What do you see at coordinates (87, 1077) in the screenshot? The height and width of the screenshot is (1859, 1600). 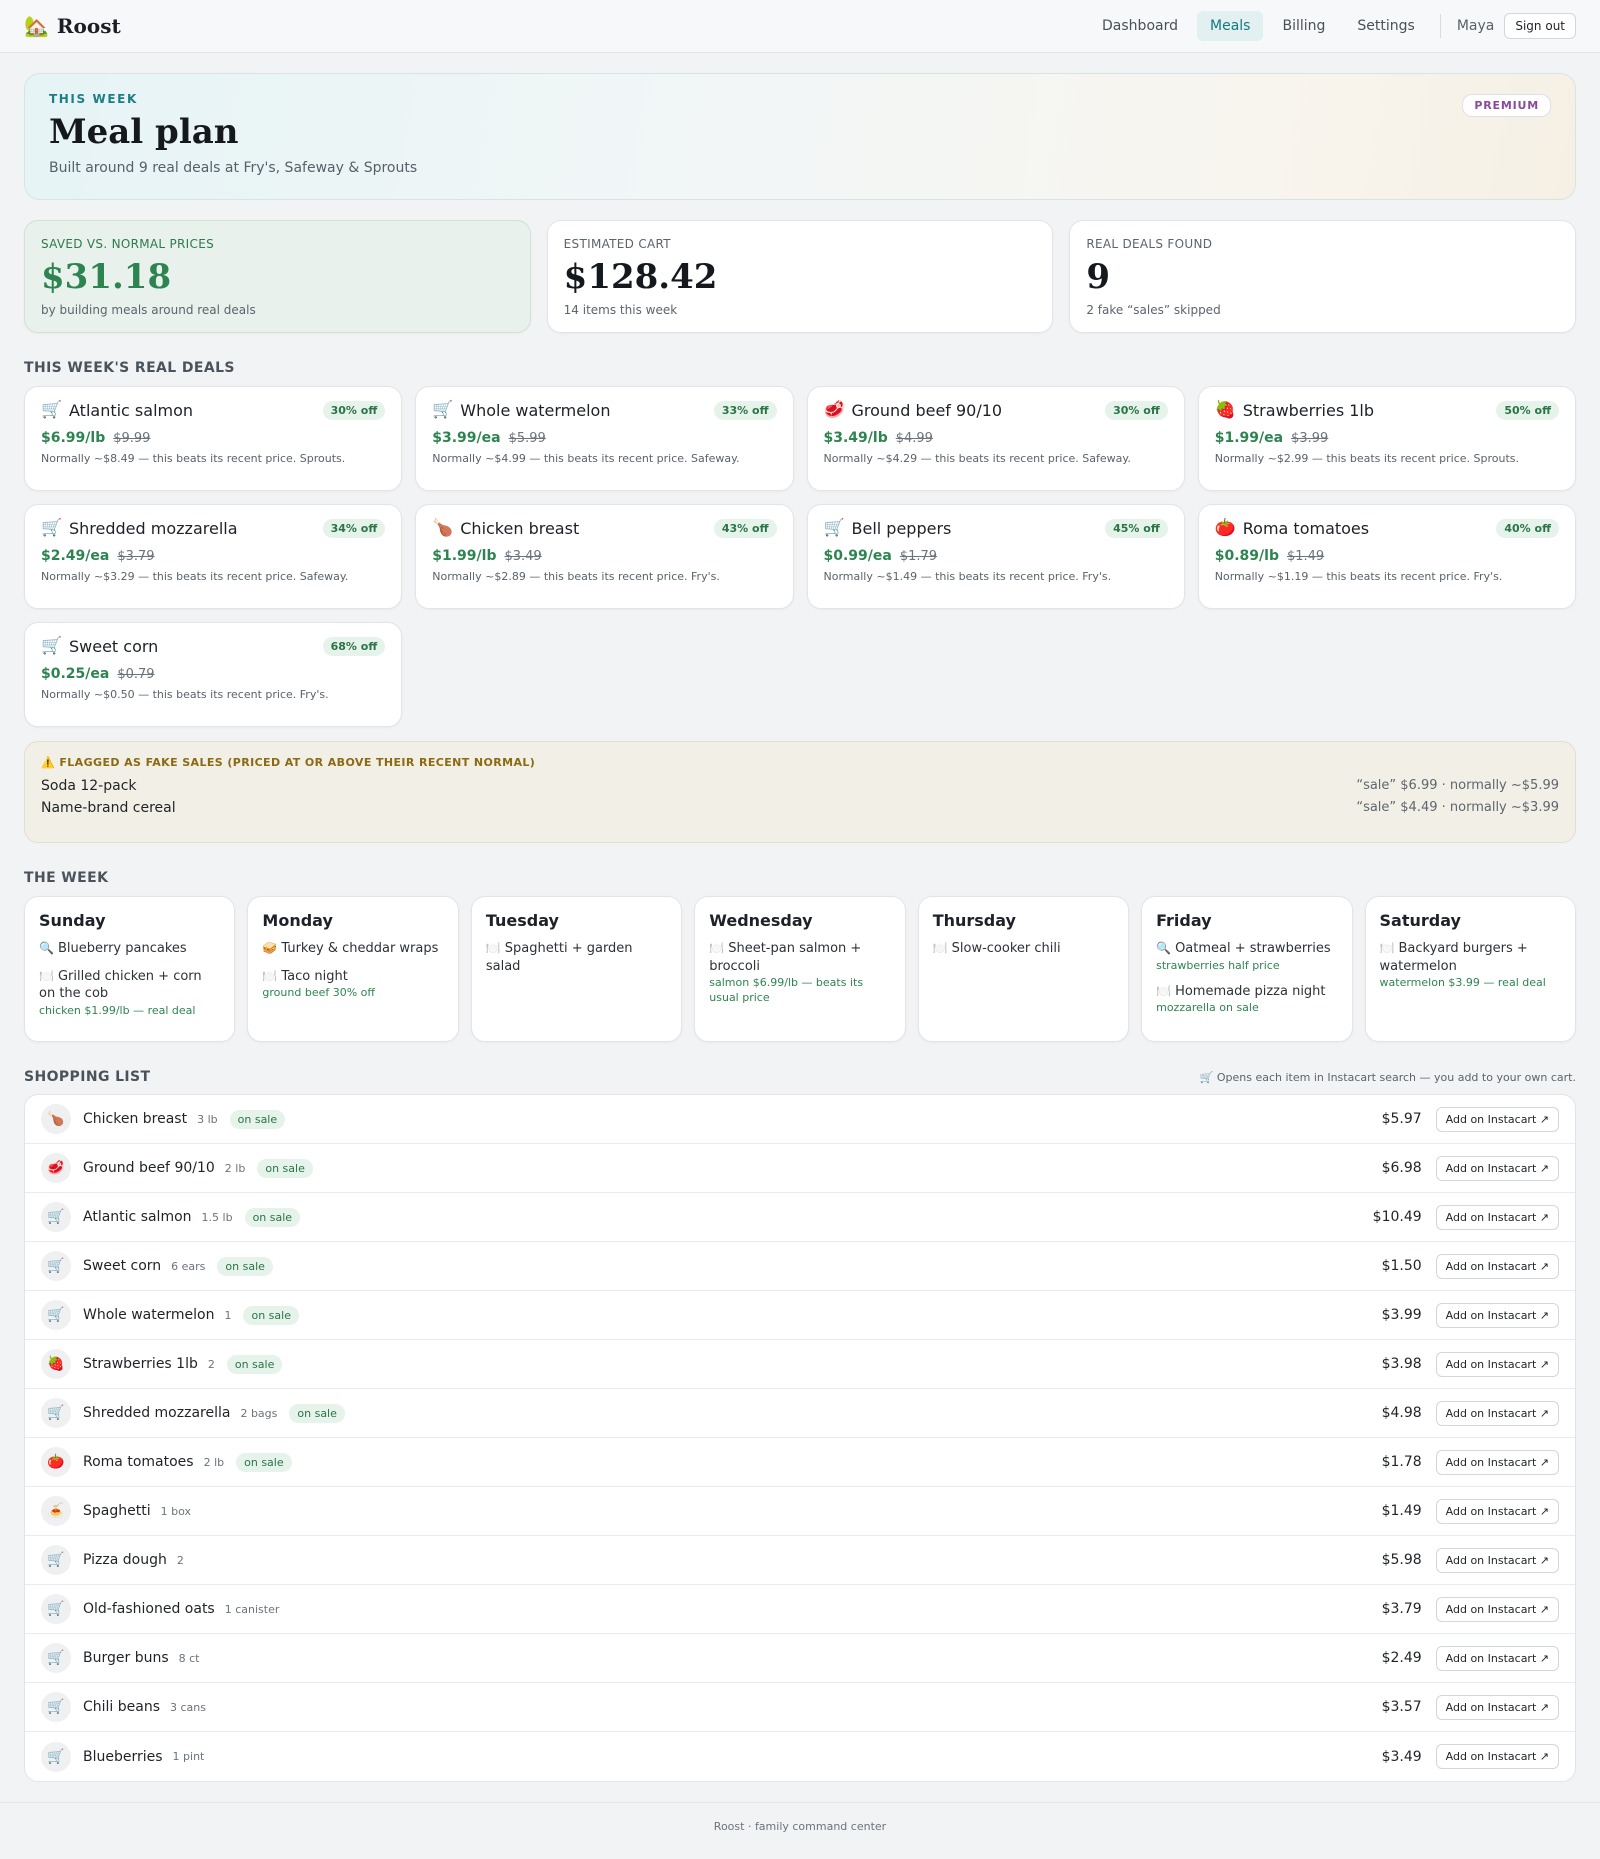 I see `shopping-section-title: SHOPPING LIST` at bounding box center [87, 1077].